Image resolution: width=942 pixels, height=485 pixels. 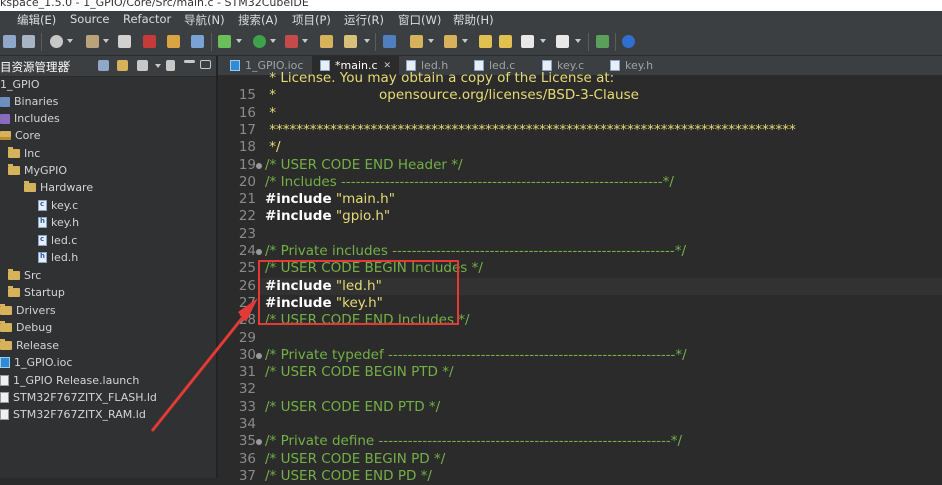 What do you see at coordinates (485, 41) in the screenshot?
I see `last-edit-icon` at bounding box center [485, 41].